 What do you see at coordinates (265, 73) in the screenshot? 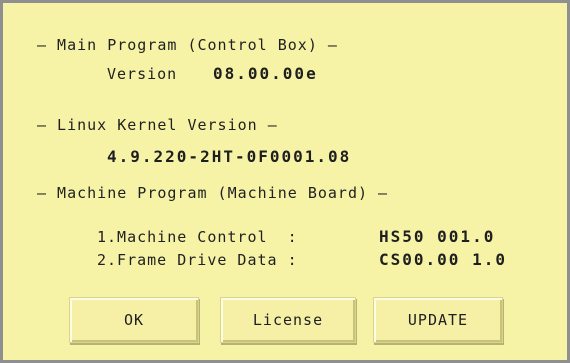
I see `main-program-version-value: 08.00.00e` at bounding box center [265, 73].